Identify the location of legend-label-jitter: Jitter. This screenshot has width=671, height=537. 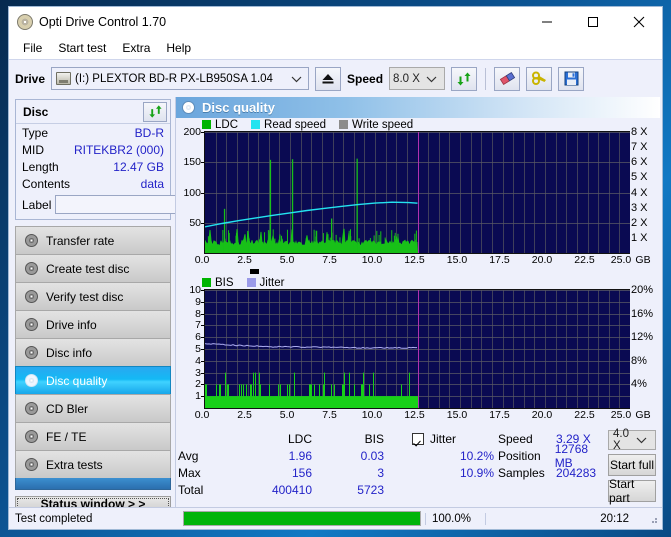
(272, 282).